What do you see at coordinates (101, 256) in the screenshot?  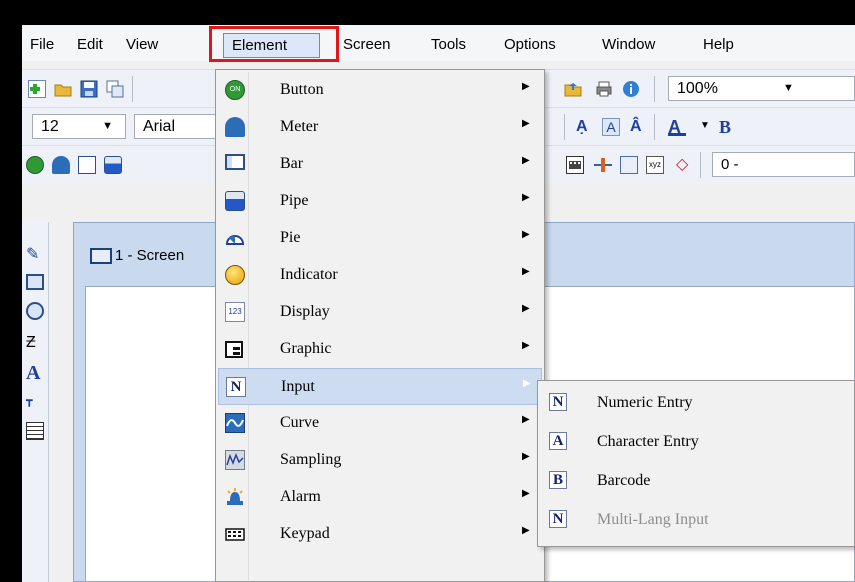 I see `screen-window-icon` at bounding box center [101, 256].